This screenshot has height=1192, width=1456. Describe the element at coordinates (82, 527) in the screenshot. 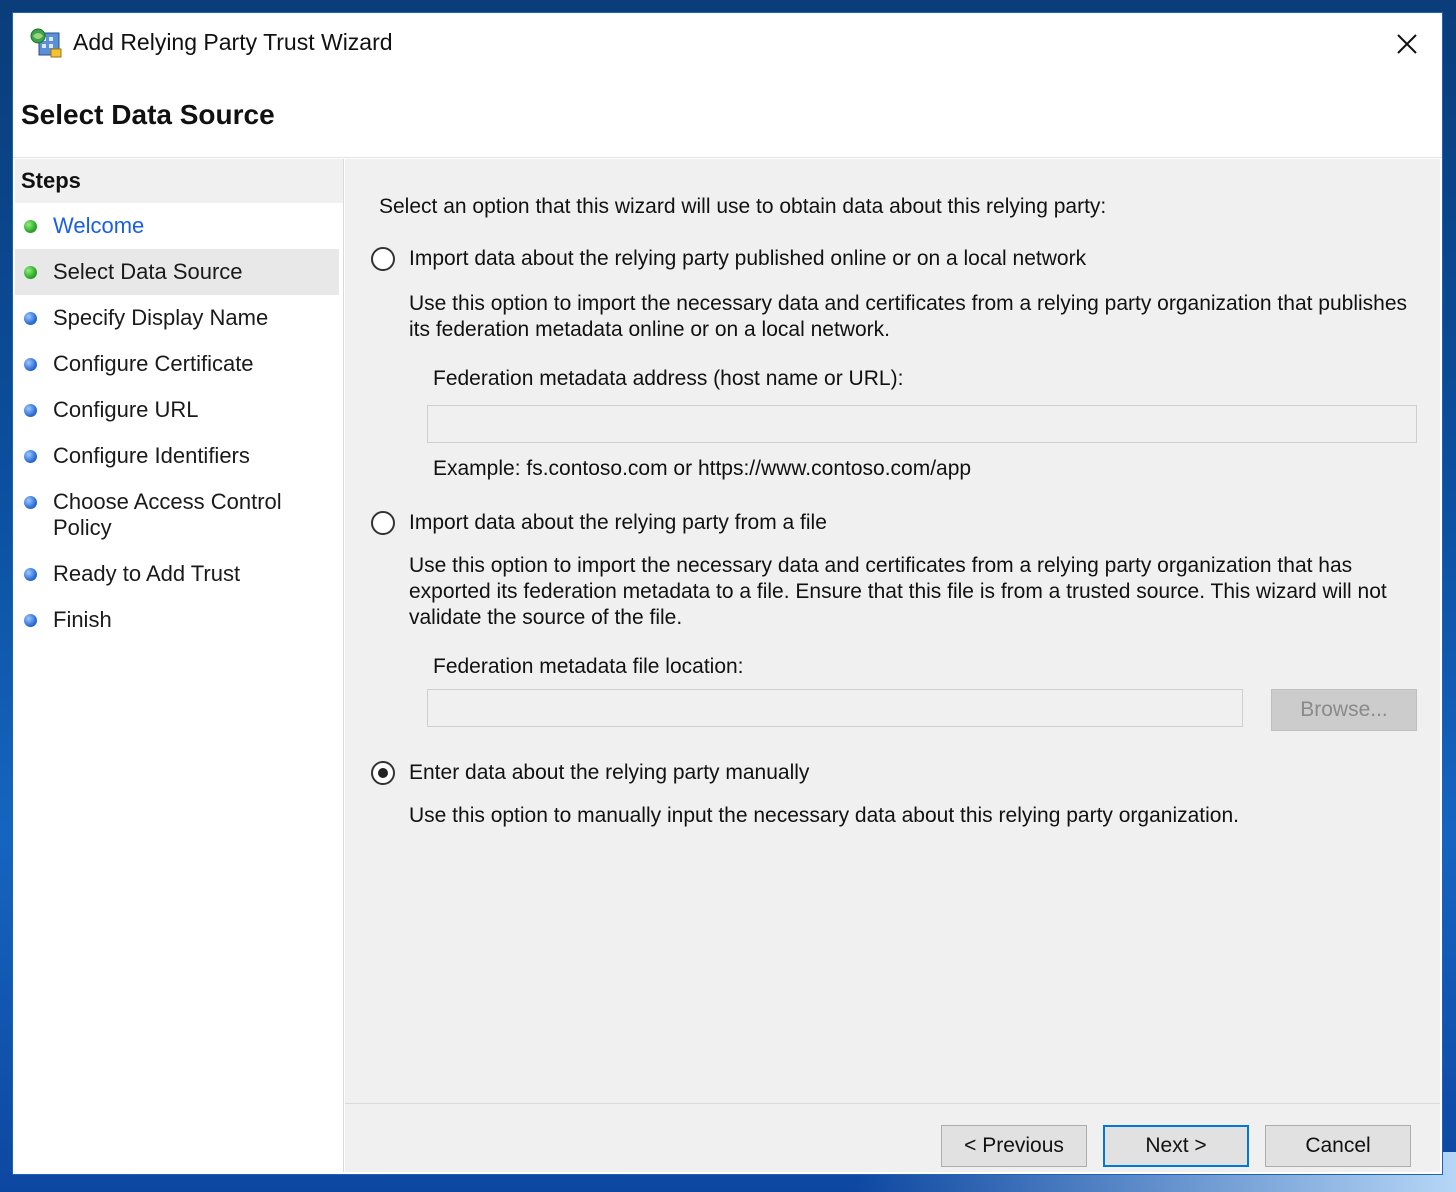

I see `step-label-line2: Policy` at that location.